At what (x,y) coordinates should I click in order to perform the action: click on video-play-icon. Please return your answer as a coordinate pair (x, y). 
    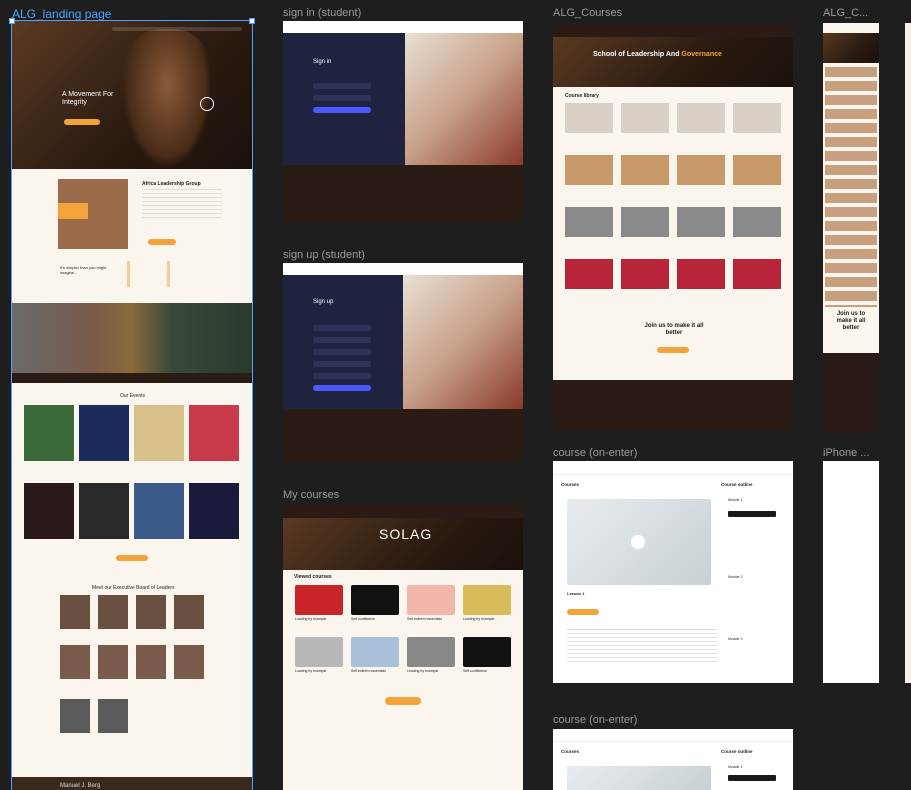
    Looking at the image, I should click on (638, 542).